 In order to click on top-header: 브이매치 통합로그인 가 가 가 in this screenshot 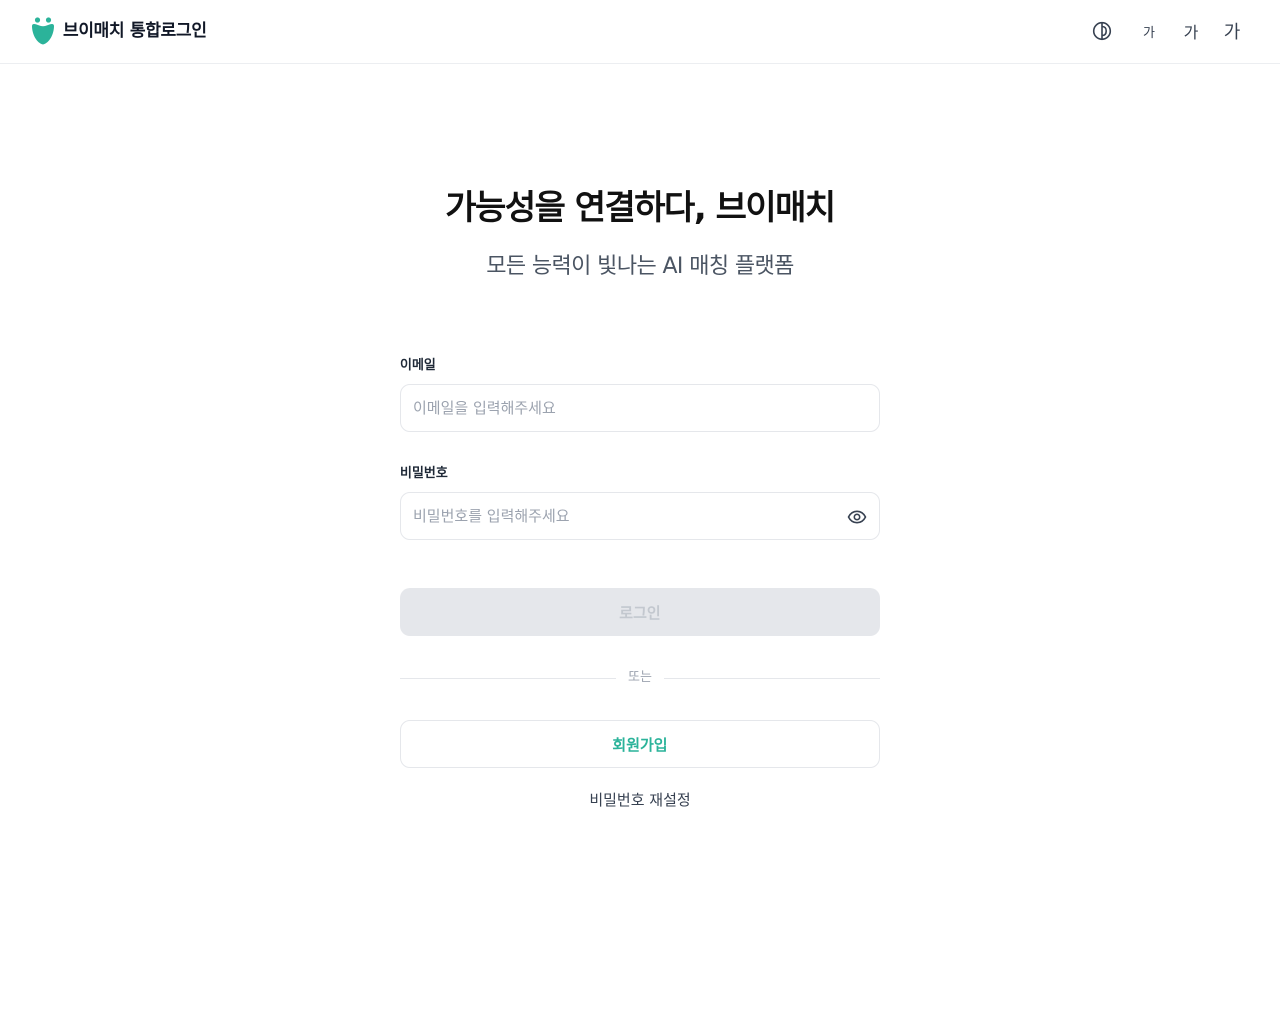, I will do `click(640, 32)`.